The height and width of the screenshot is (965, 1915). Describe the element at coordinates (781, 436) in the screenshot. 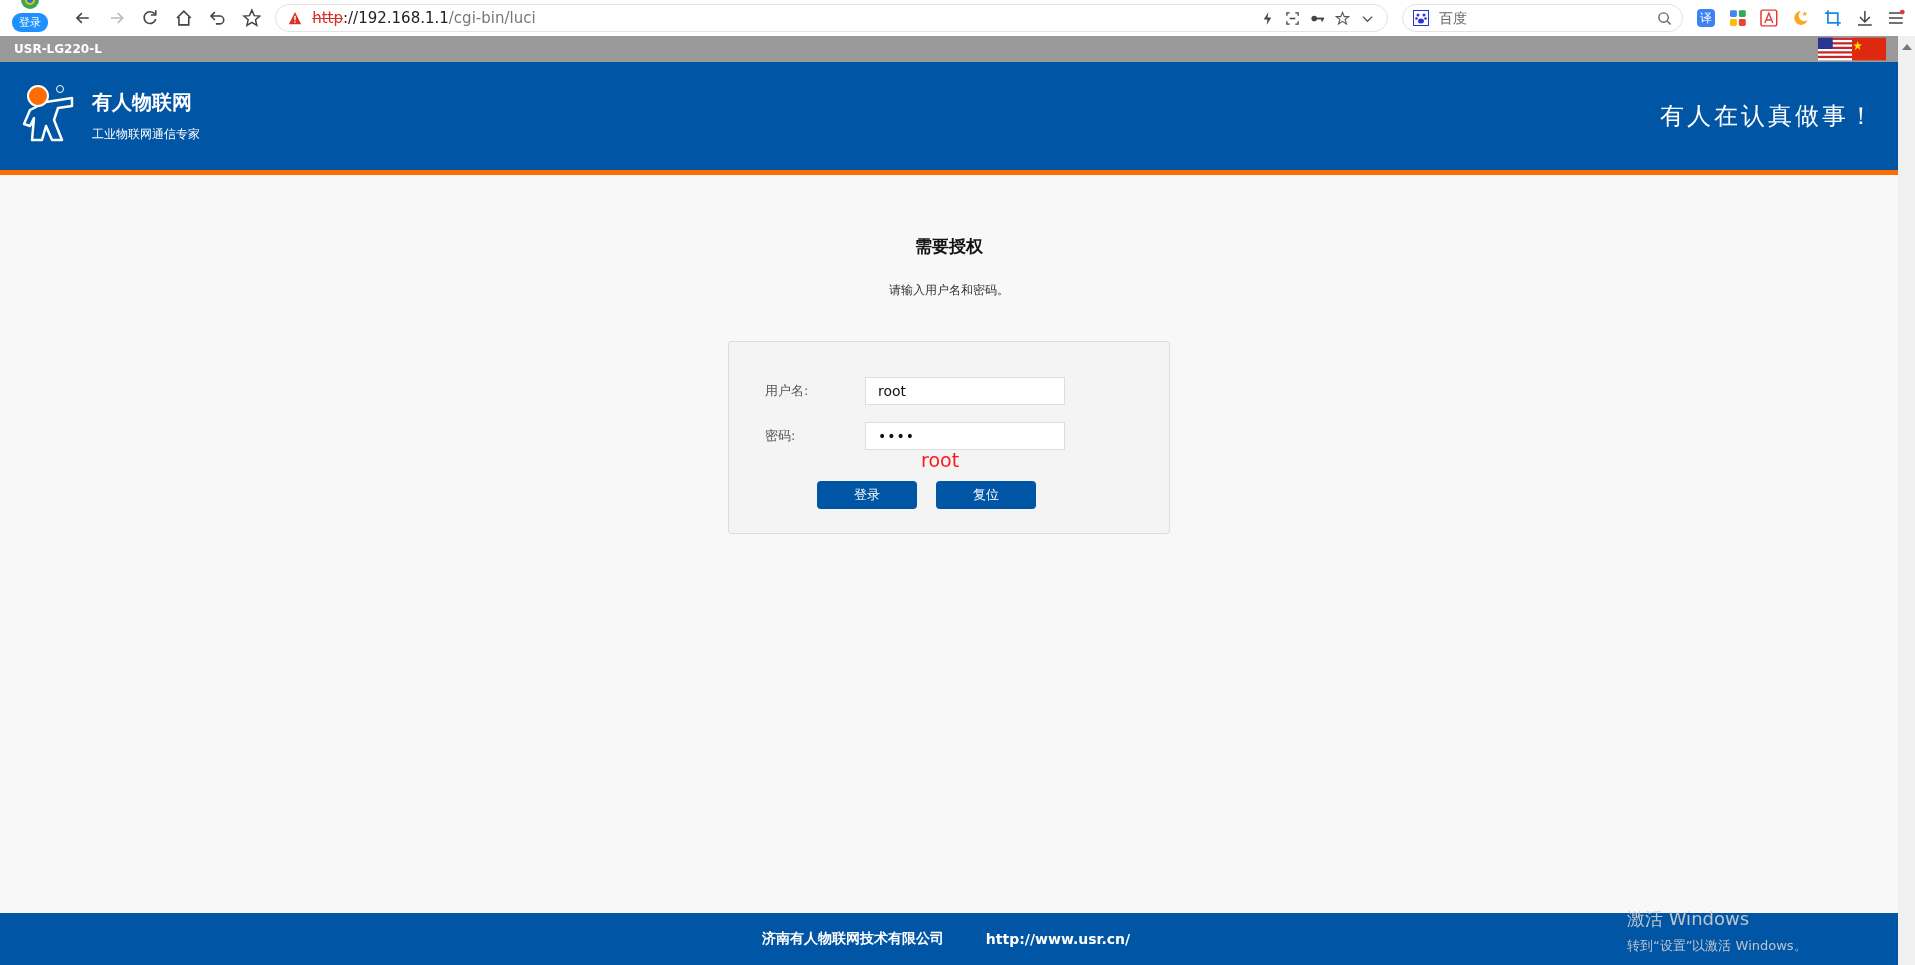

I see `field-label: 密码:` at that location.